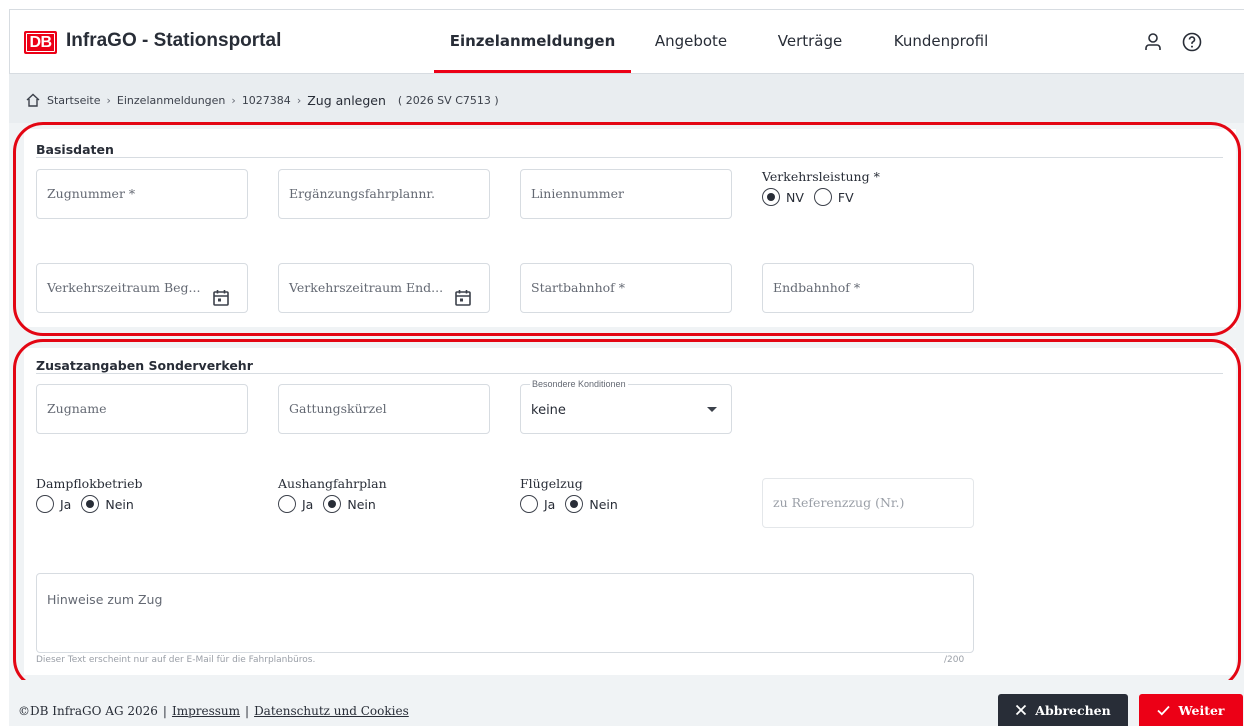 The width and height of the screenshot is (1244, 726). I want to click on dampflok-ja-radio, so click(45, 504).